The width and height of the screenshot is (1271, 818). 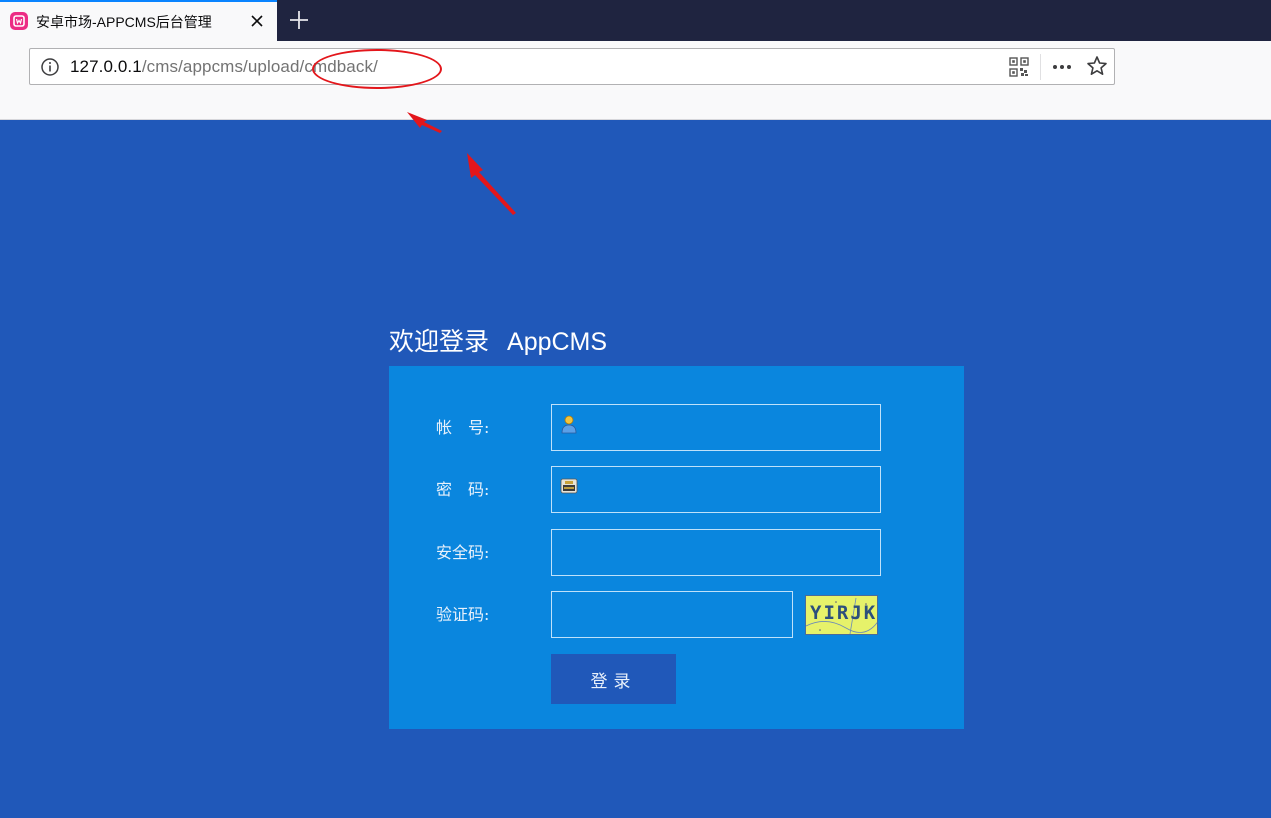 What do you see at coordinates (1040, 67) in the screenshot?
I see `url-bar-separator` at bounding box center [1040, 67].